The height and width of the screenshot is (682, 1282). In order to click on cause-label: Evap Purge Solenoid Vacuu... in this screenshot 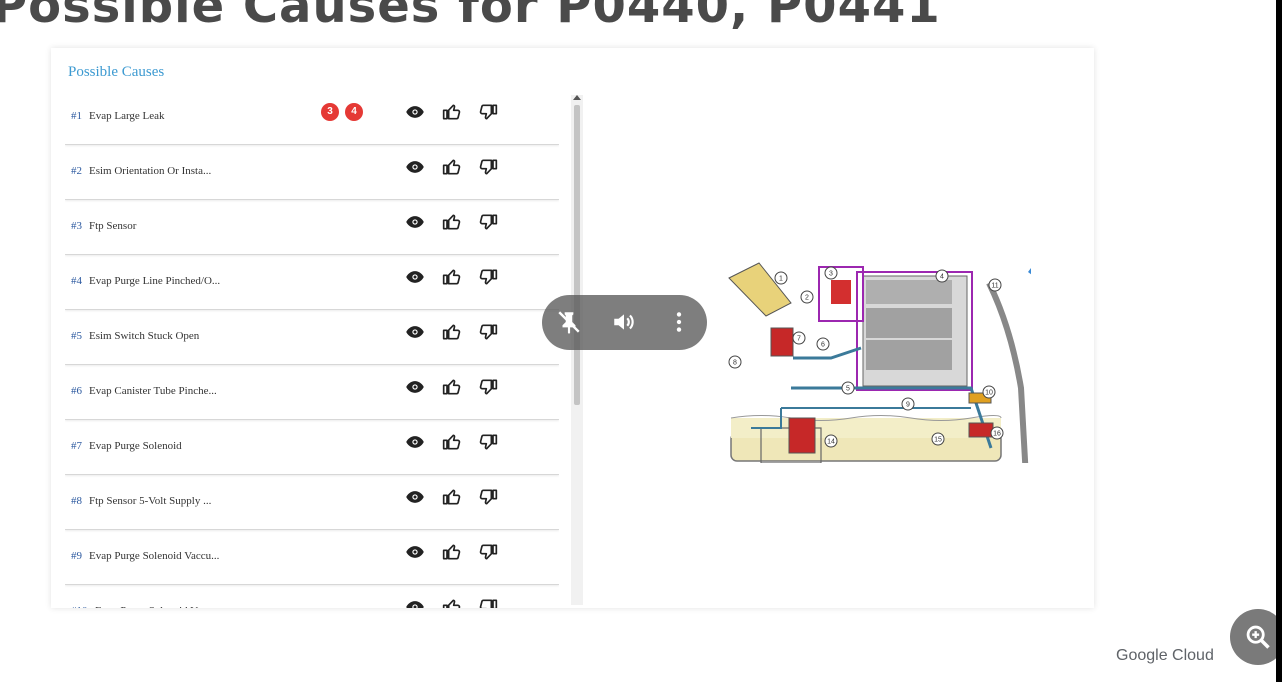, I will do `click(160, 606)`.